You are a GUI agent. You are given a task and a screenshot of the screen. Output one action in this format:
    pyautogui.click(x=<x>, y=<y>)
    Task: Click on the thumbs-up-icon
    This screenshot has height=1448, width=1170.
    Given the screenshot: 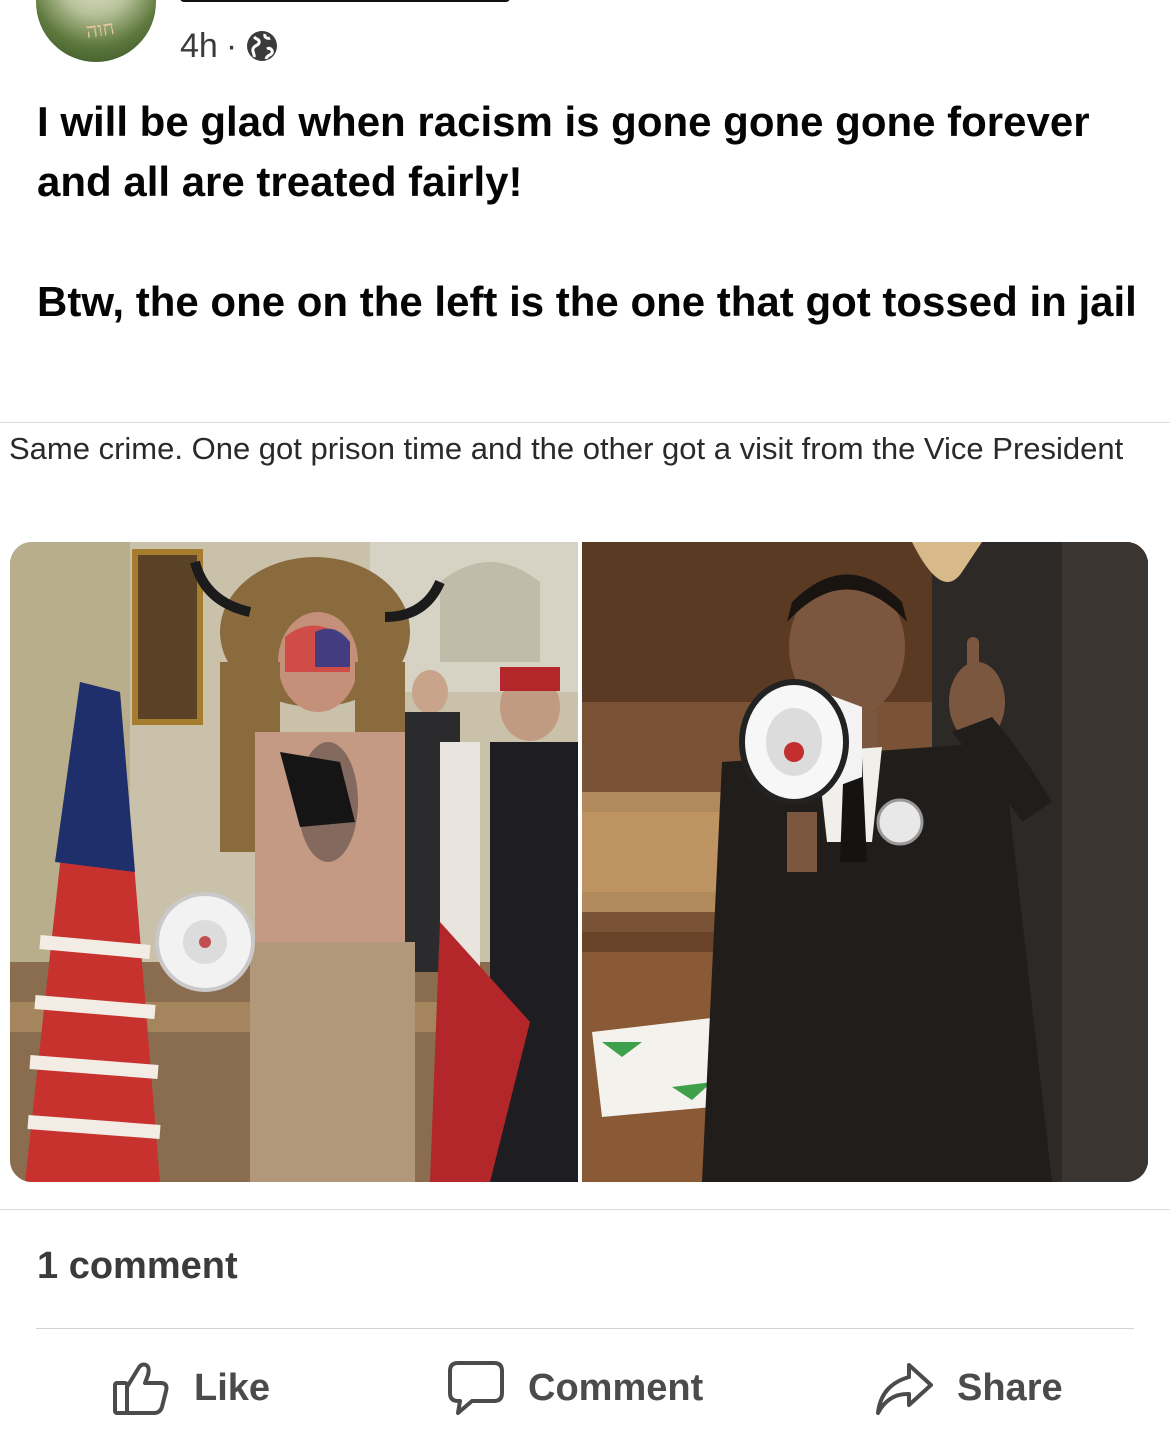 What is the action you would take?
    pyautogui.click(x=141, y=1388)
    